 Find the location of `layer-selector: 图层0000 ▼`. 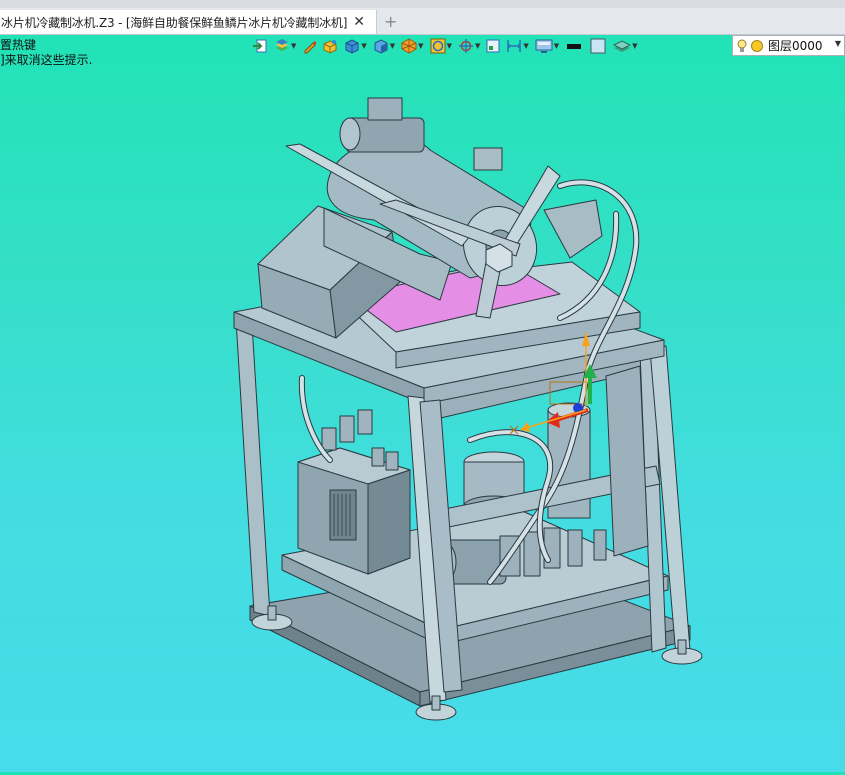

layer-selector: 图层0000 ▼ is located at coordinates (788, 45).